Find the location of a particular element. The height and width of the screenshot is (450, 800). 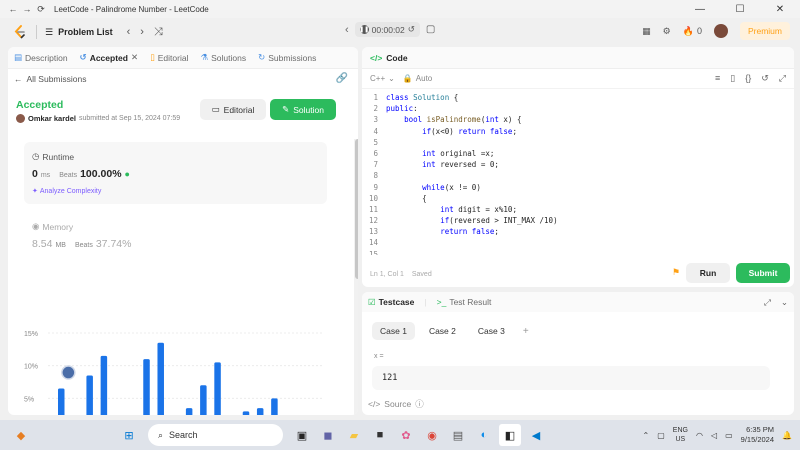

wifi-icon: ◠ is located at coordinates (699, 435).